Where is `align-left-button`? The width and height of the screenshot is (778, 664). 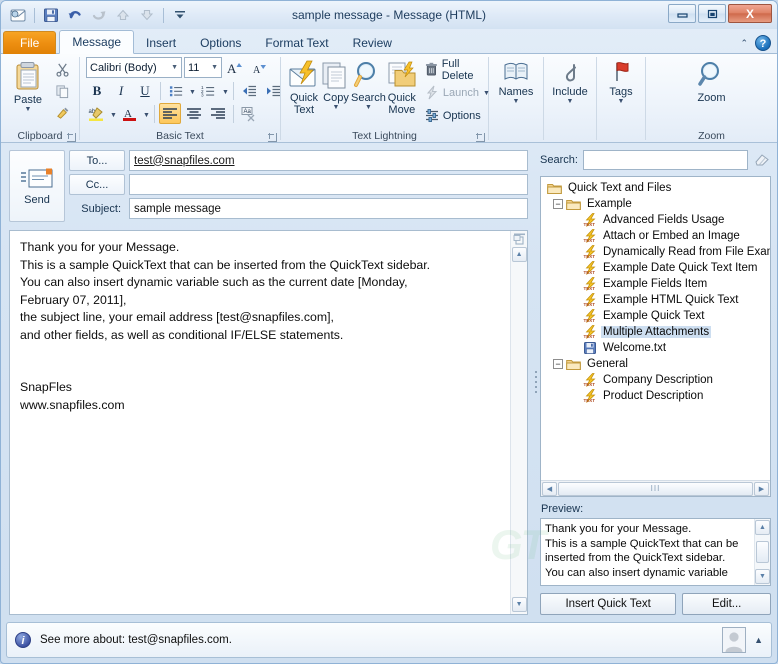
align-left-button is located at coordinates (169, 113).